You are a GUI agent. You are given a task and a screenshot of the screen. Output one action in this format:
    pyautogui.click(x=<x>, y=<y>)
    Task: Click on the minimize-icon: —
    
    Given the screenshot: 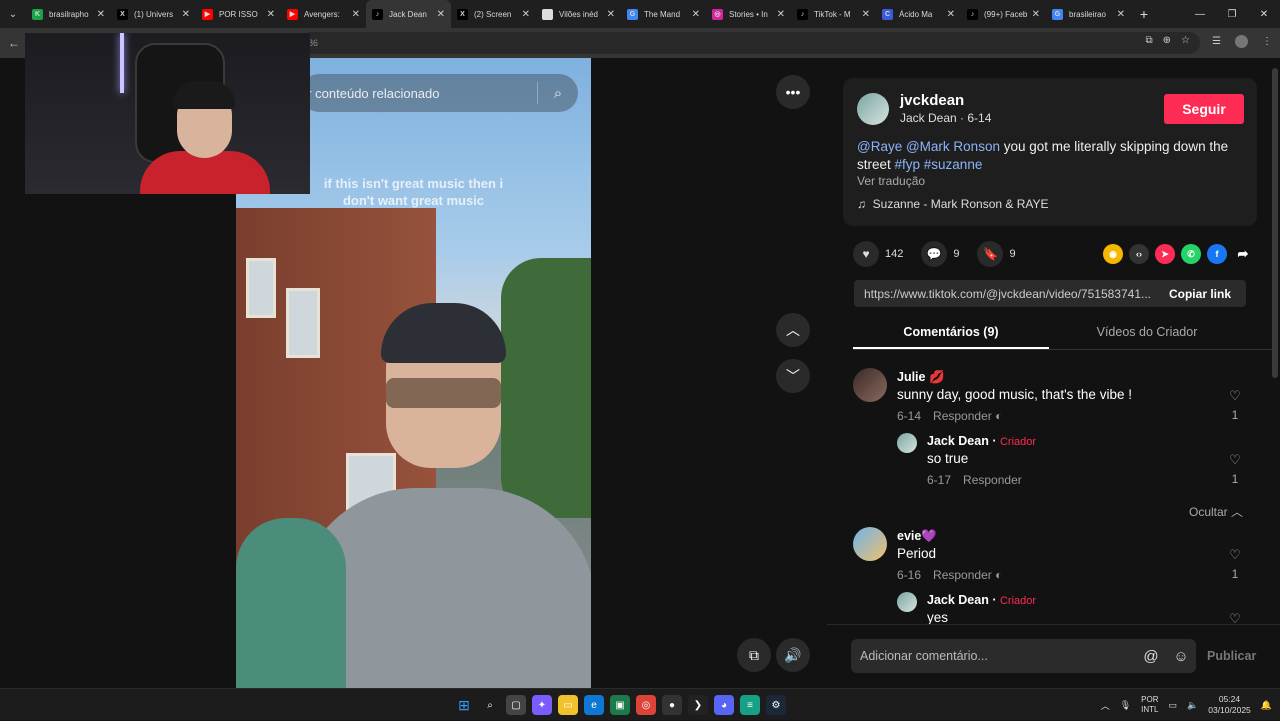 What is the action you would take?
    pyautogui.click(x=1200, y=14)
    